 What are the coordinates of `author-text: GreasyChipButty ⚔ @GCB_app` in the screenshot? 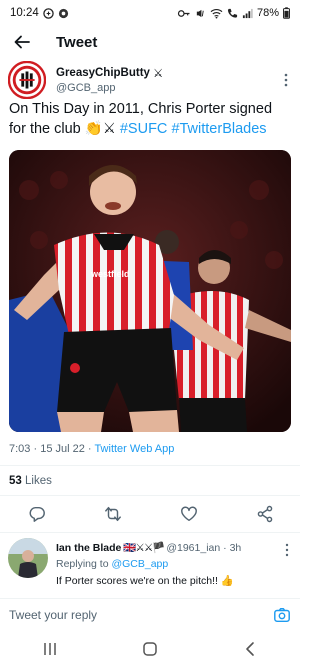 It's located at (109, 80).